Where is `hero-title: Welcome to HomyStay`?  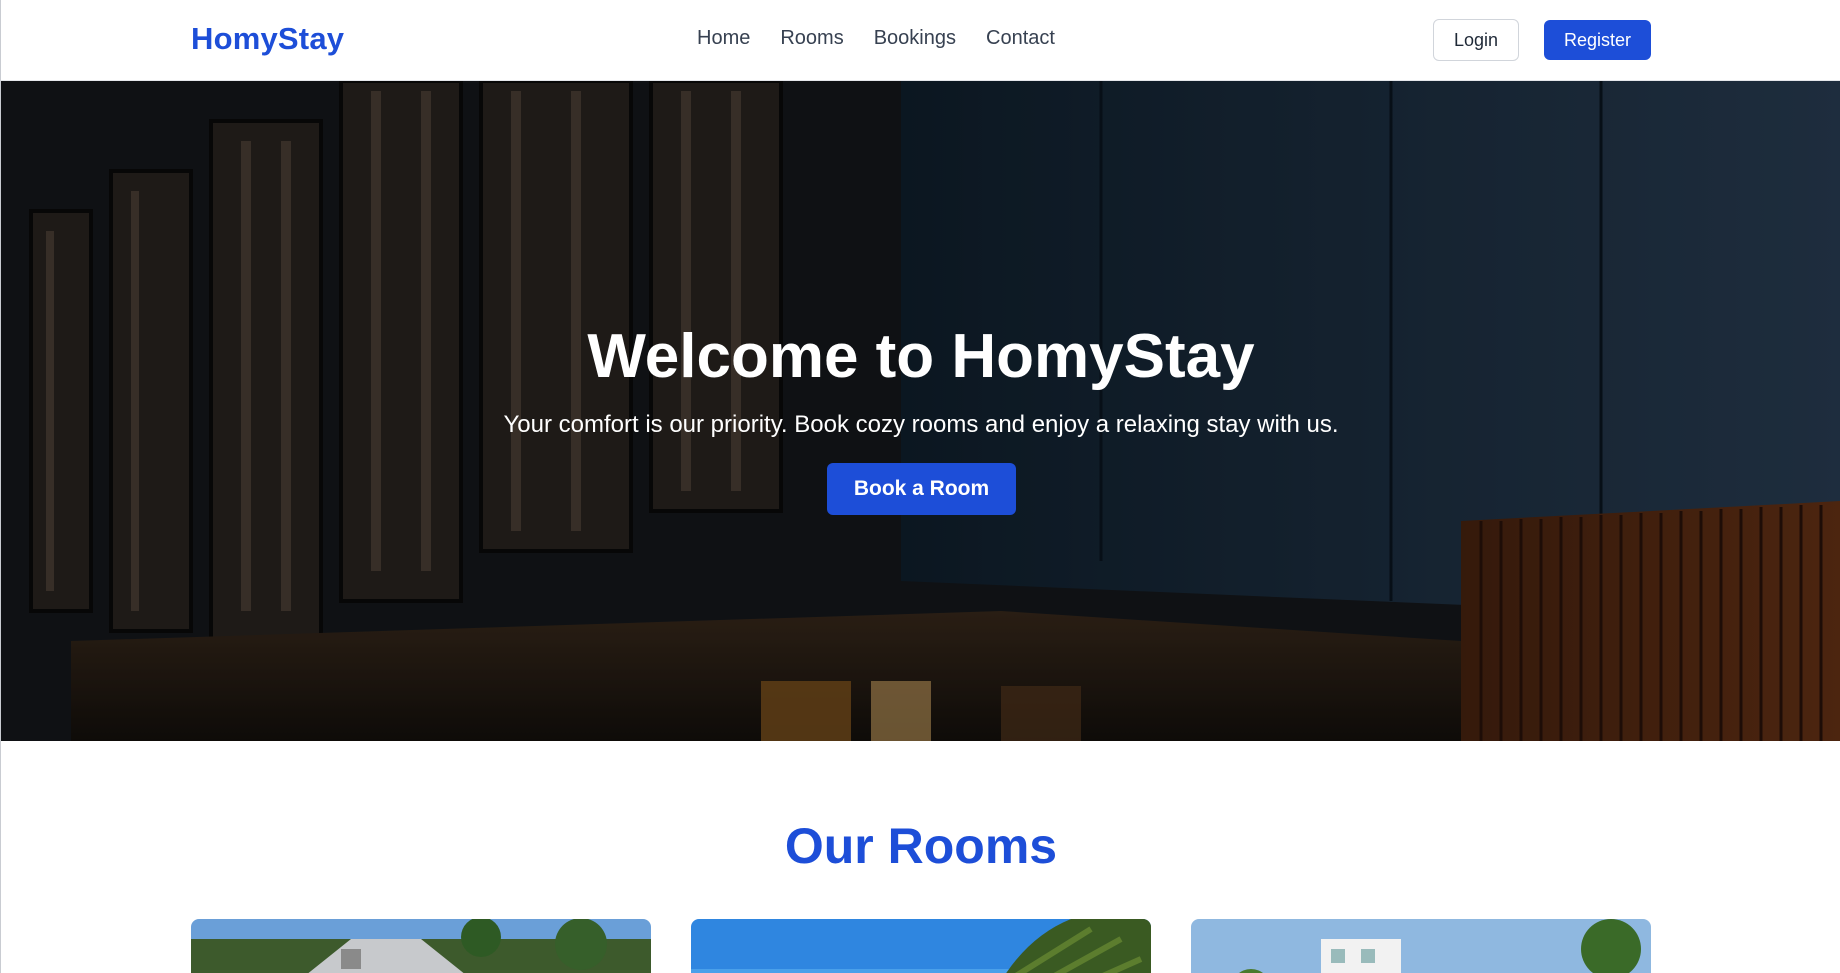 hero-title: Welcome to HomyStay is located at coordinates (921, 356).